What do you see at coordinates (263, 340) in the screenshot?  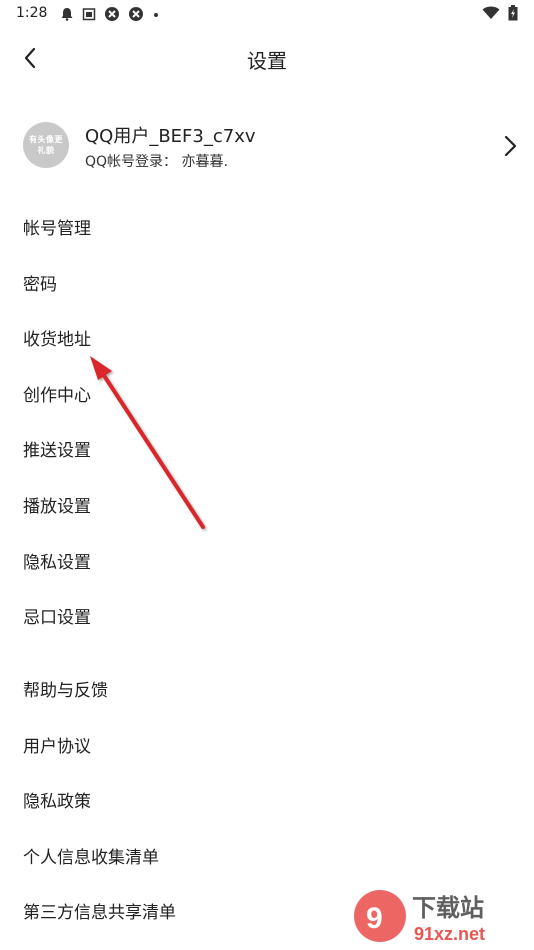 I see `menu-item-shipping-address: 收货地址` at bounding box center [263, 340].